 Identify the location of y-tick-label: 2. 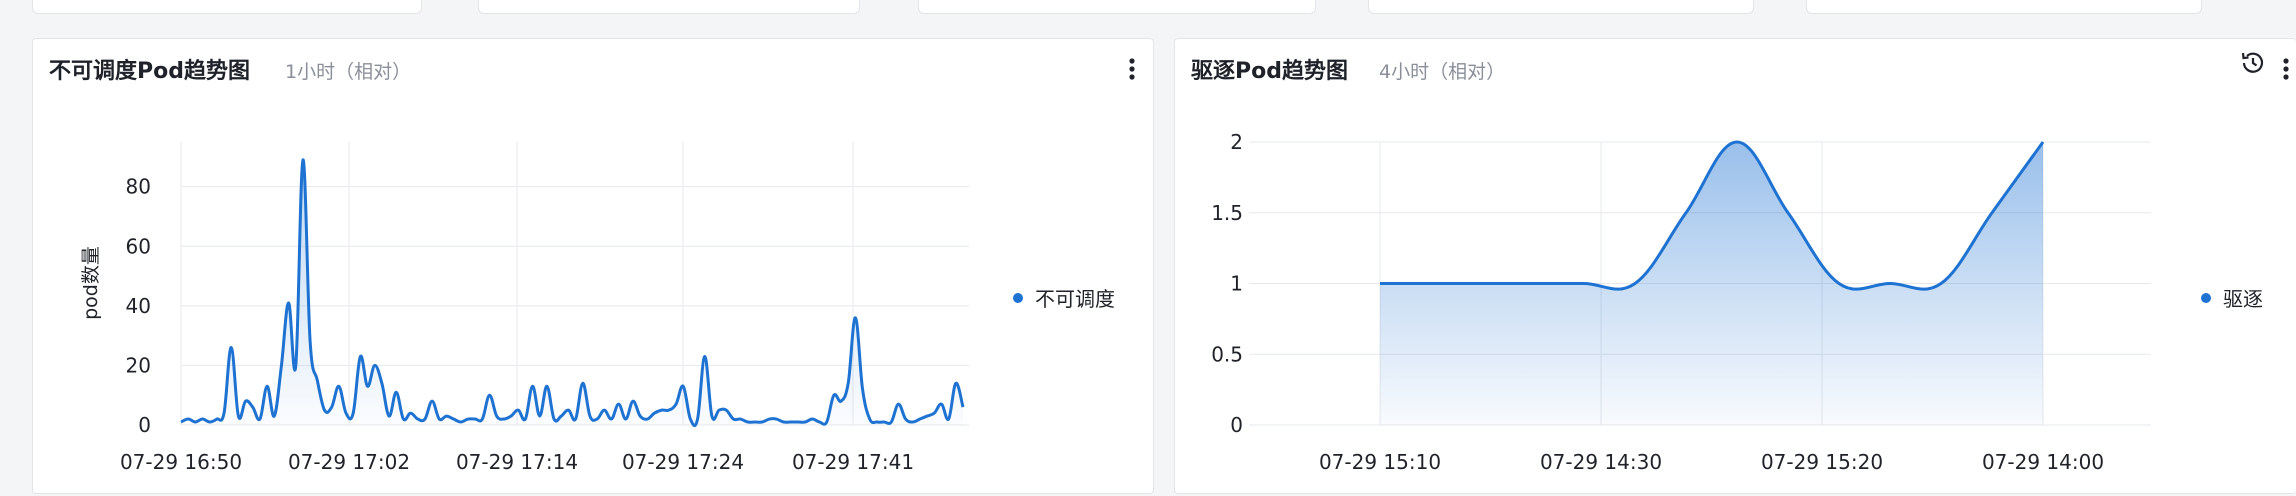
(1236, 142).